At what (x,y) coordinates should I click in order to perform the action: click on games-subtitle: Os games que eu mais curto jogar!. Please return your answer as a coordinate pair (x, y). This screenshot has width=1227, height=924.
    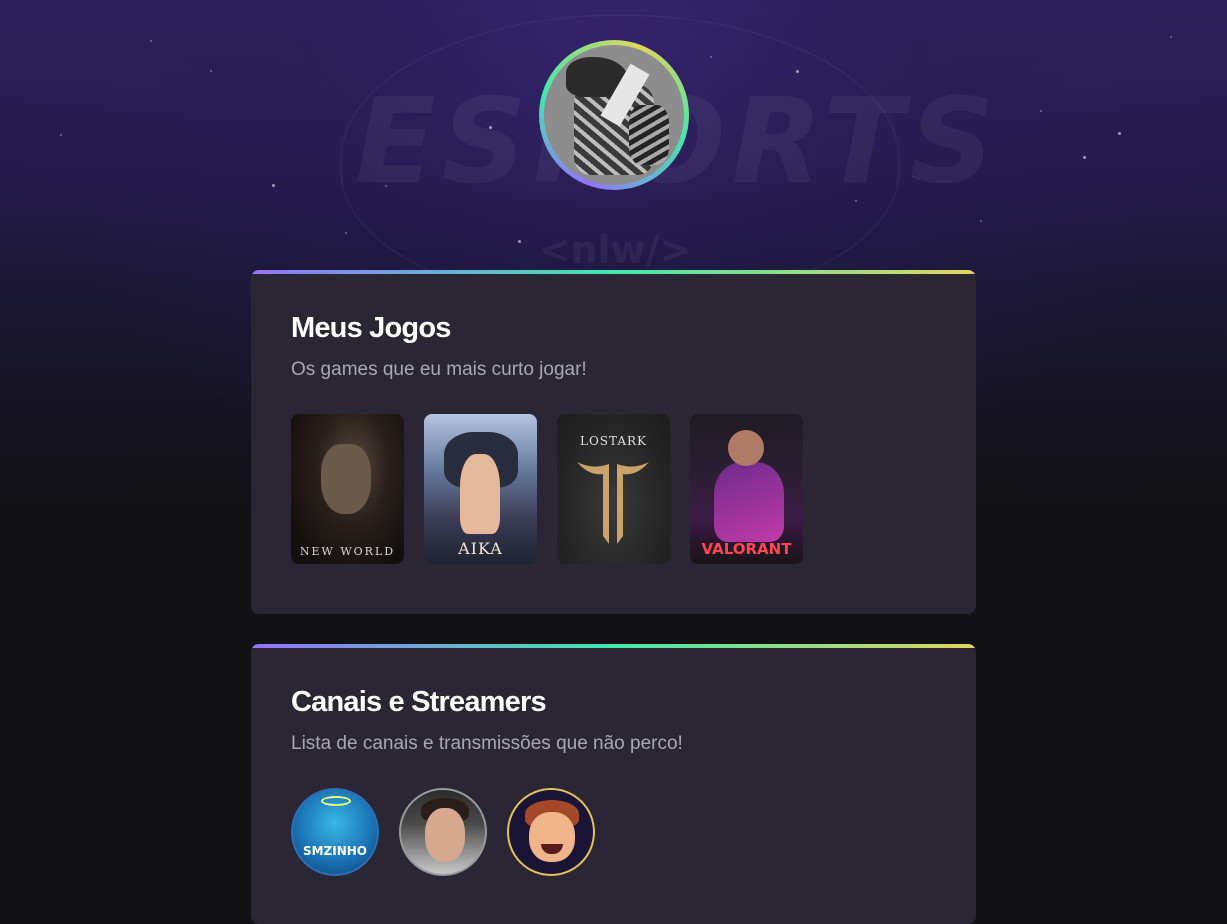
    Looking at the image, I should click on (439, 369).